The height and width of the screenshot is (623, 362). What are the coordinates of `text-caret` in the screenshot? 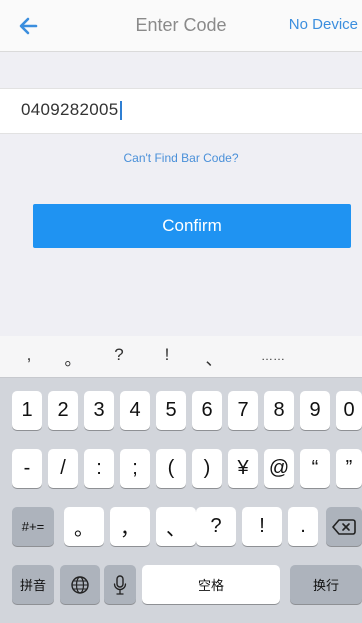 It's located at (120, 110).